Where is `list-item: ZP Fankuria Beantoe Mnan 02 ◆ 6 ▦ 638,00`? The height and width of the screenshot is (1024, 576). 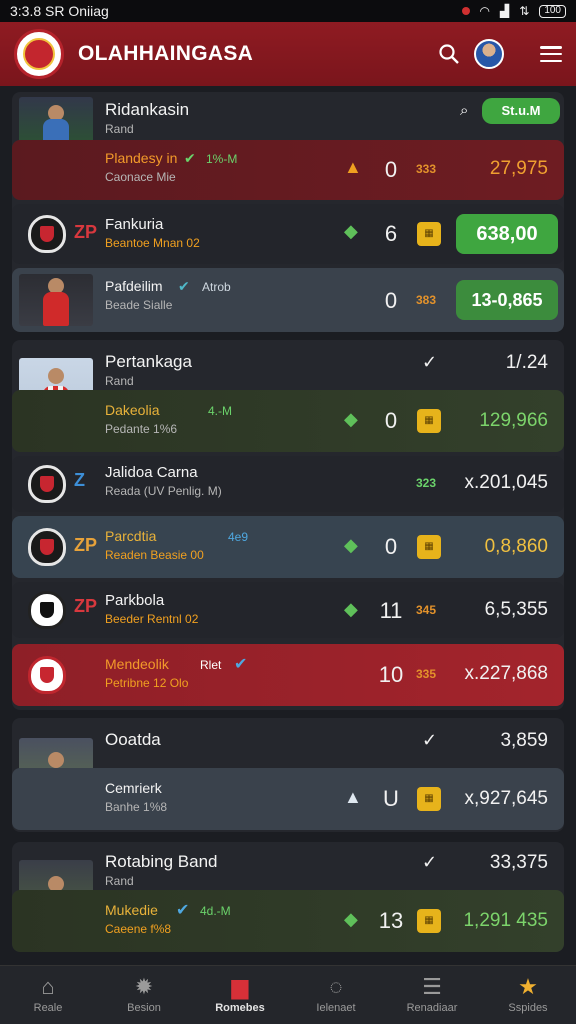 list-item: ZP Fankuria Beantoe Mnan 02 ◆ 6 ▦ 638,00 is located at coordinates (288, 234).